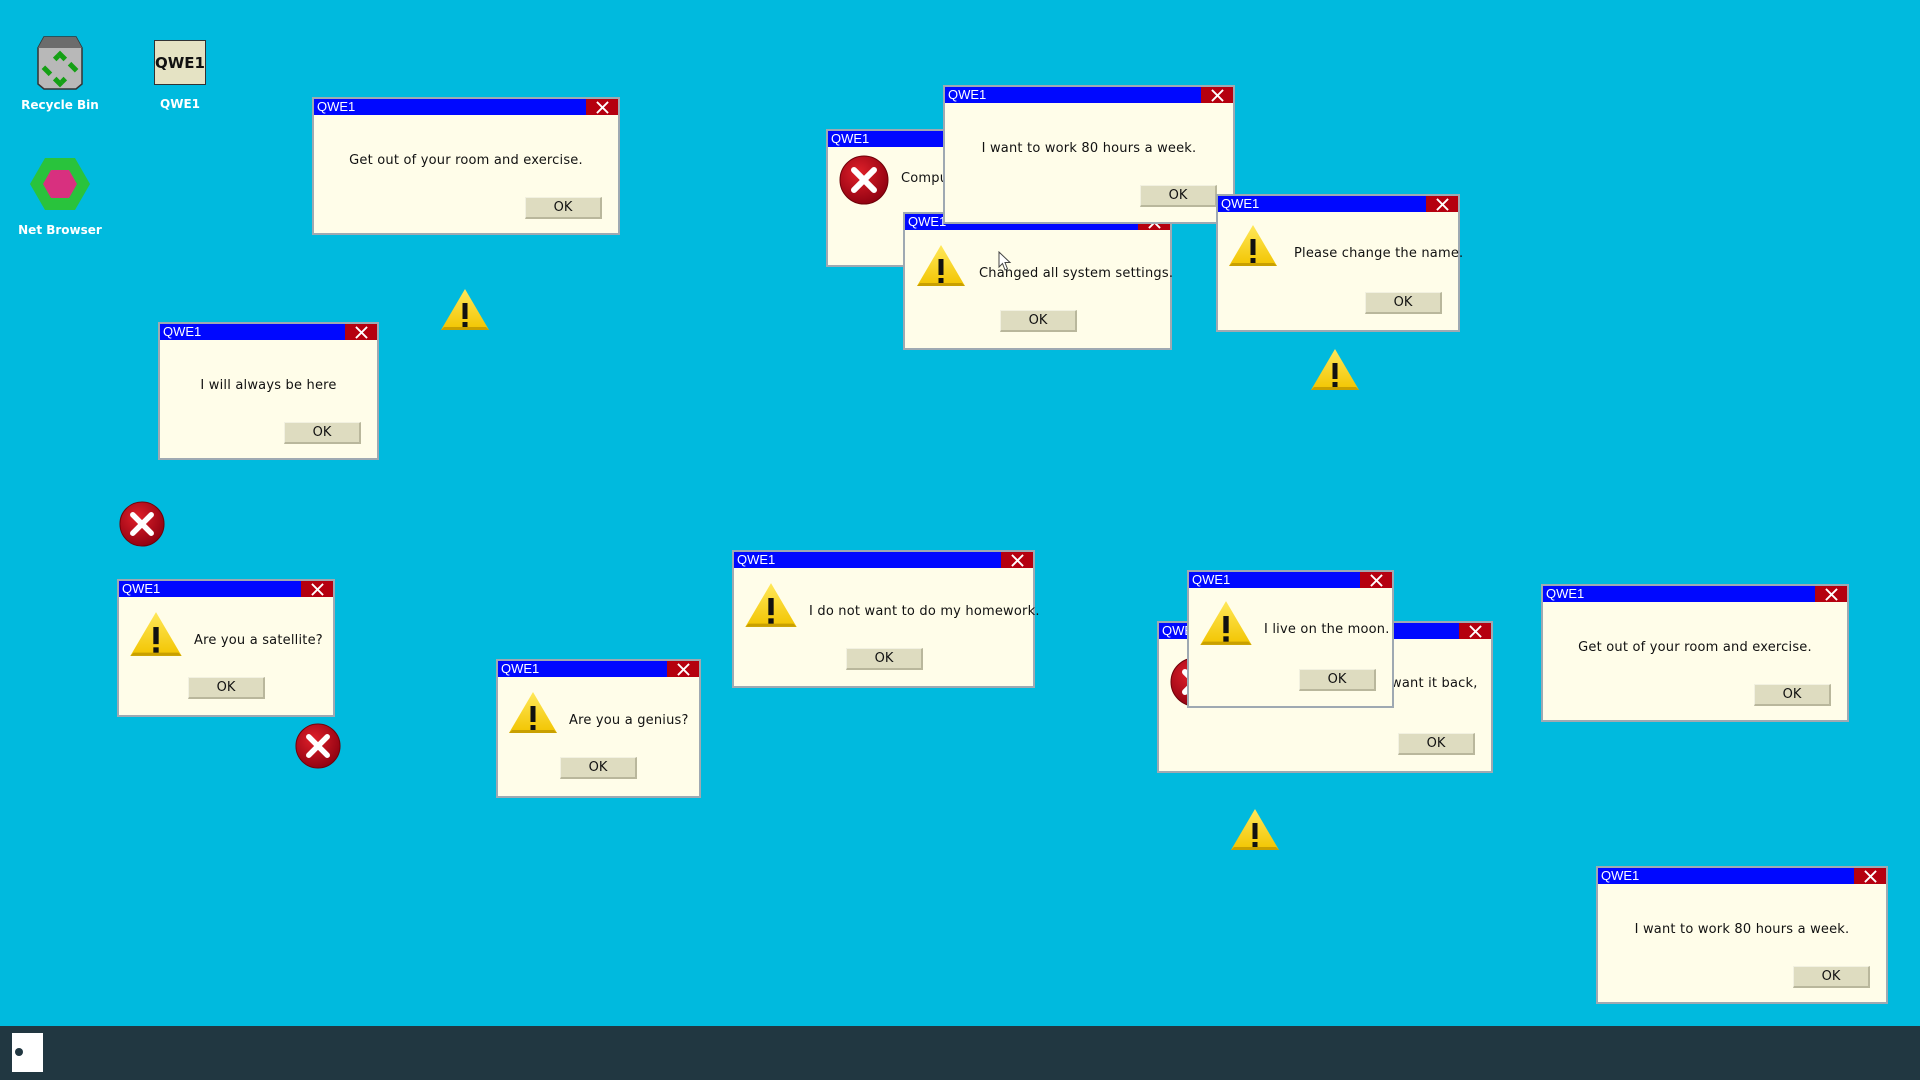  Describe the element at coordinates (1290, 639) in the screenshot. I see `dialog-warning: QWE1 I live on the moon. OK` at that location.